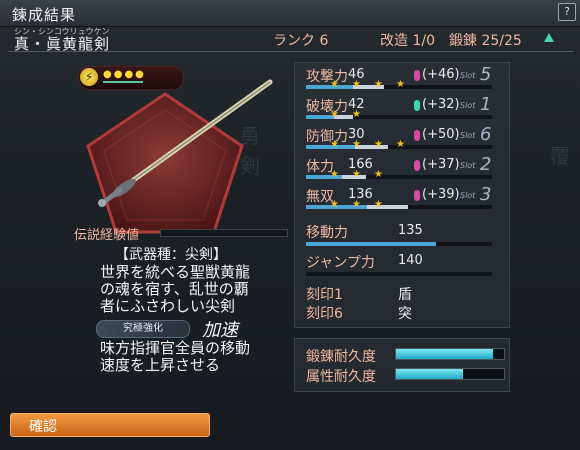 This screenshot has height=450, width=580. Describe the element at coordinates (341, 377) in the screenshot. I see `attr-durability-label: 属性耐久度` at that location.